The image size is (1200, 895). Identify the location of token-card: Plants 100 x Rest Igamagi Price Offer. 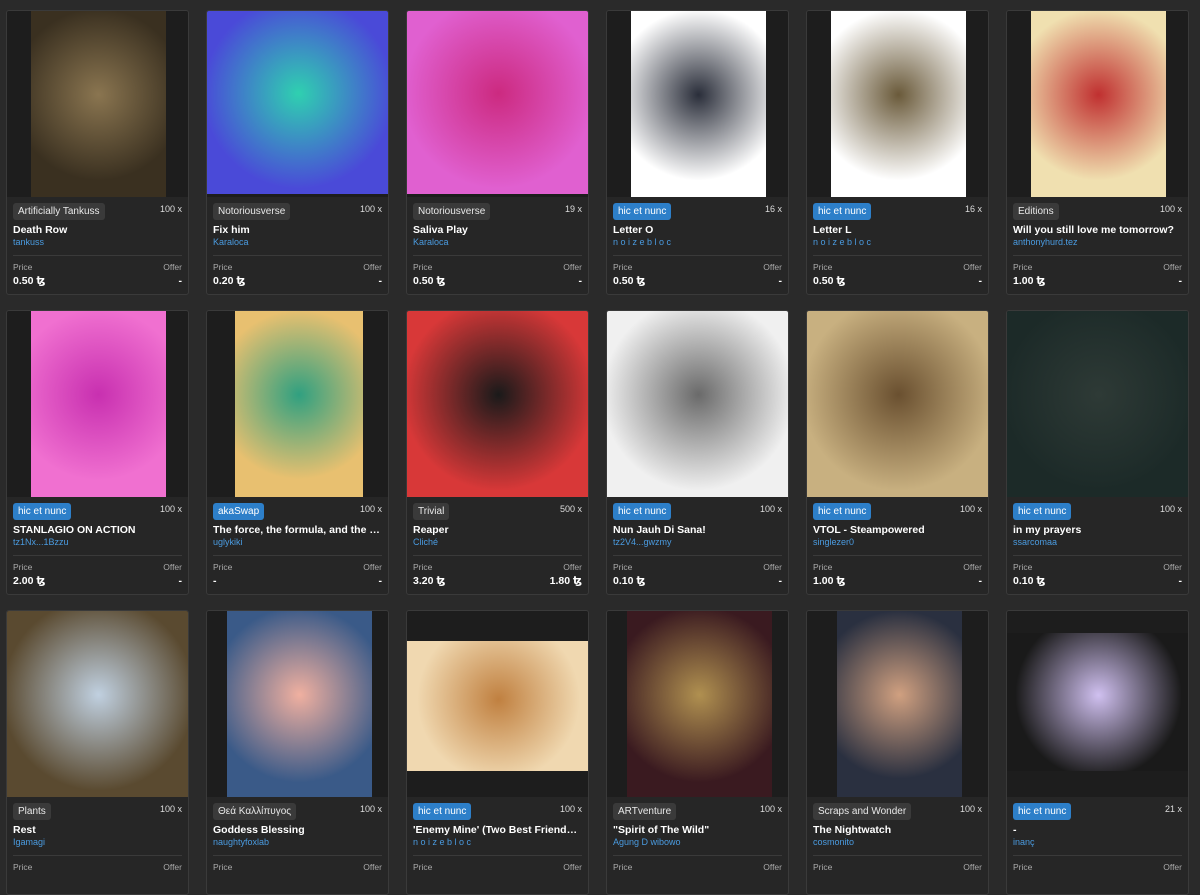
(97, 752).